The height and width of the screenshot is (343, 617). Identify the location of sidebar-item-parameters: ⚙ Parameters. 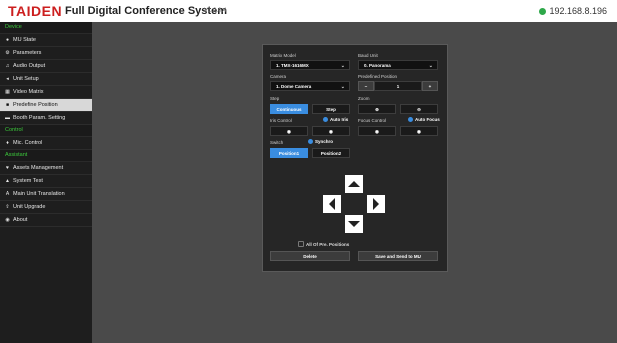
(46, 53).